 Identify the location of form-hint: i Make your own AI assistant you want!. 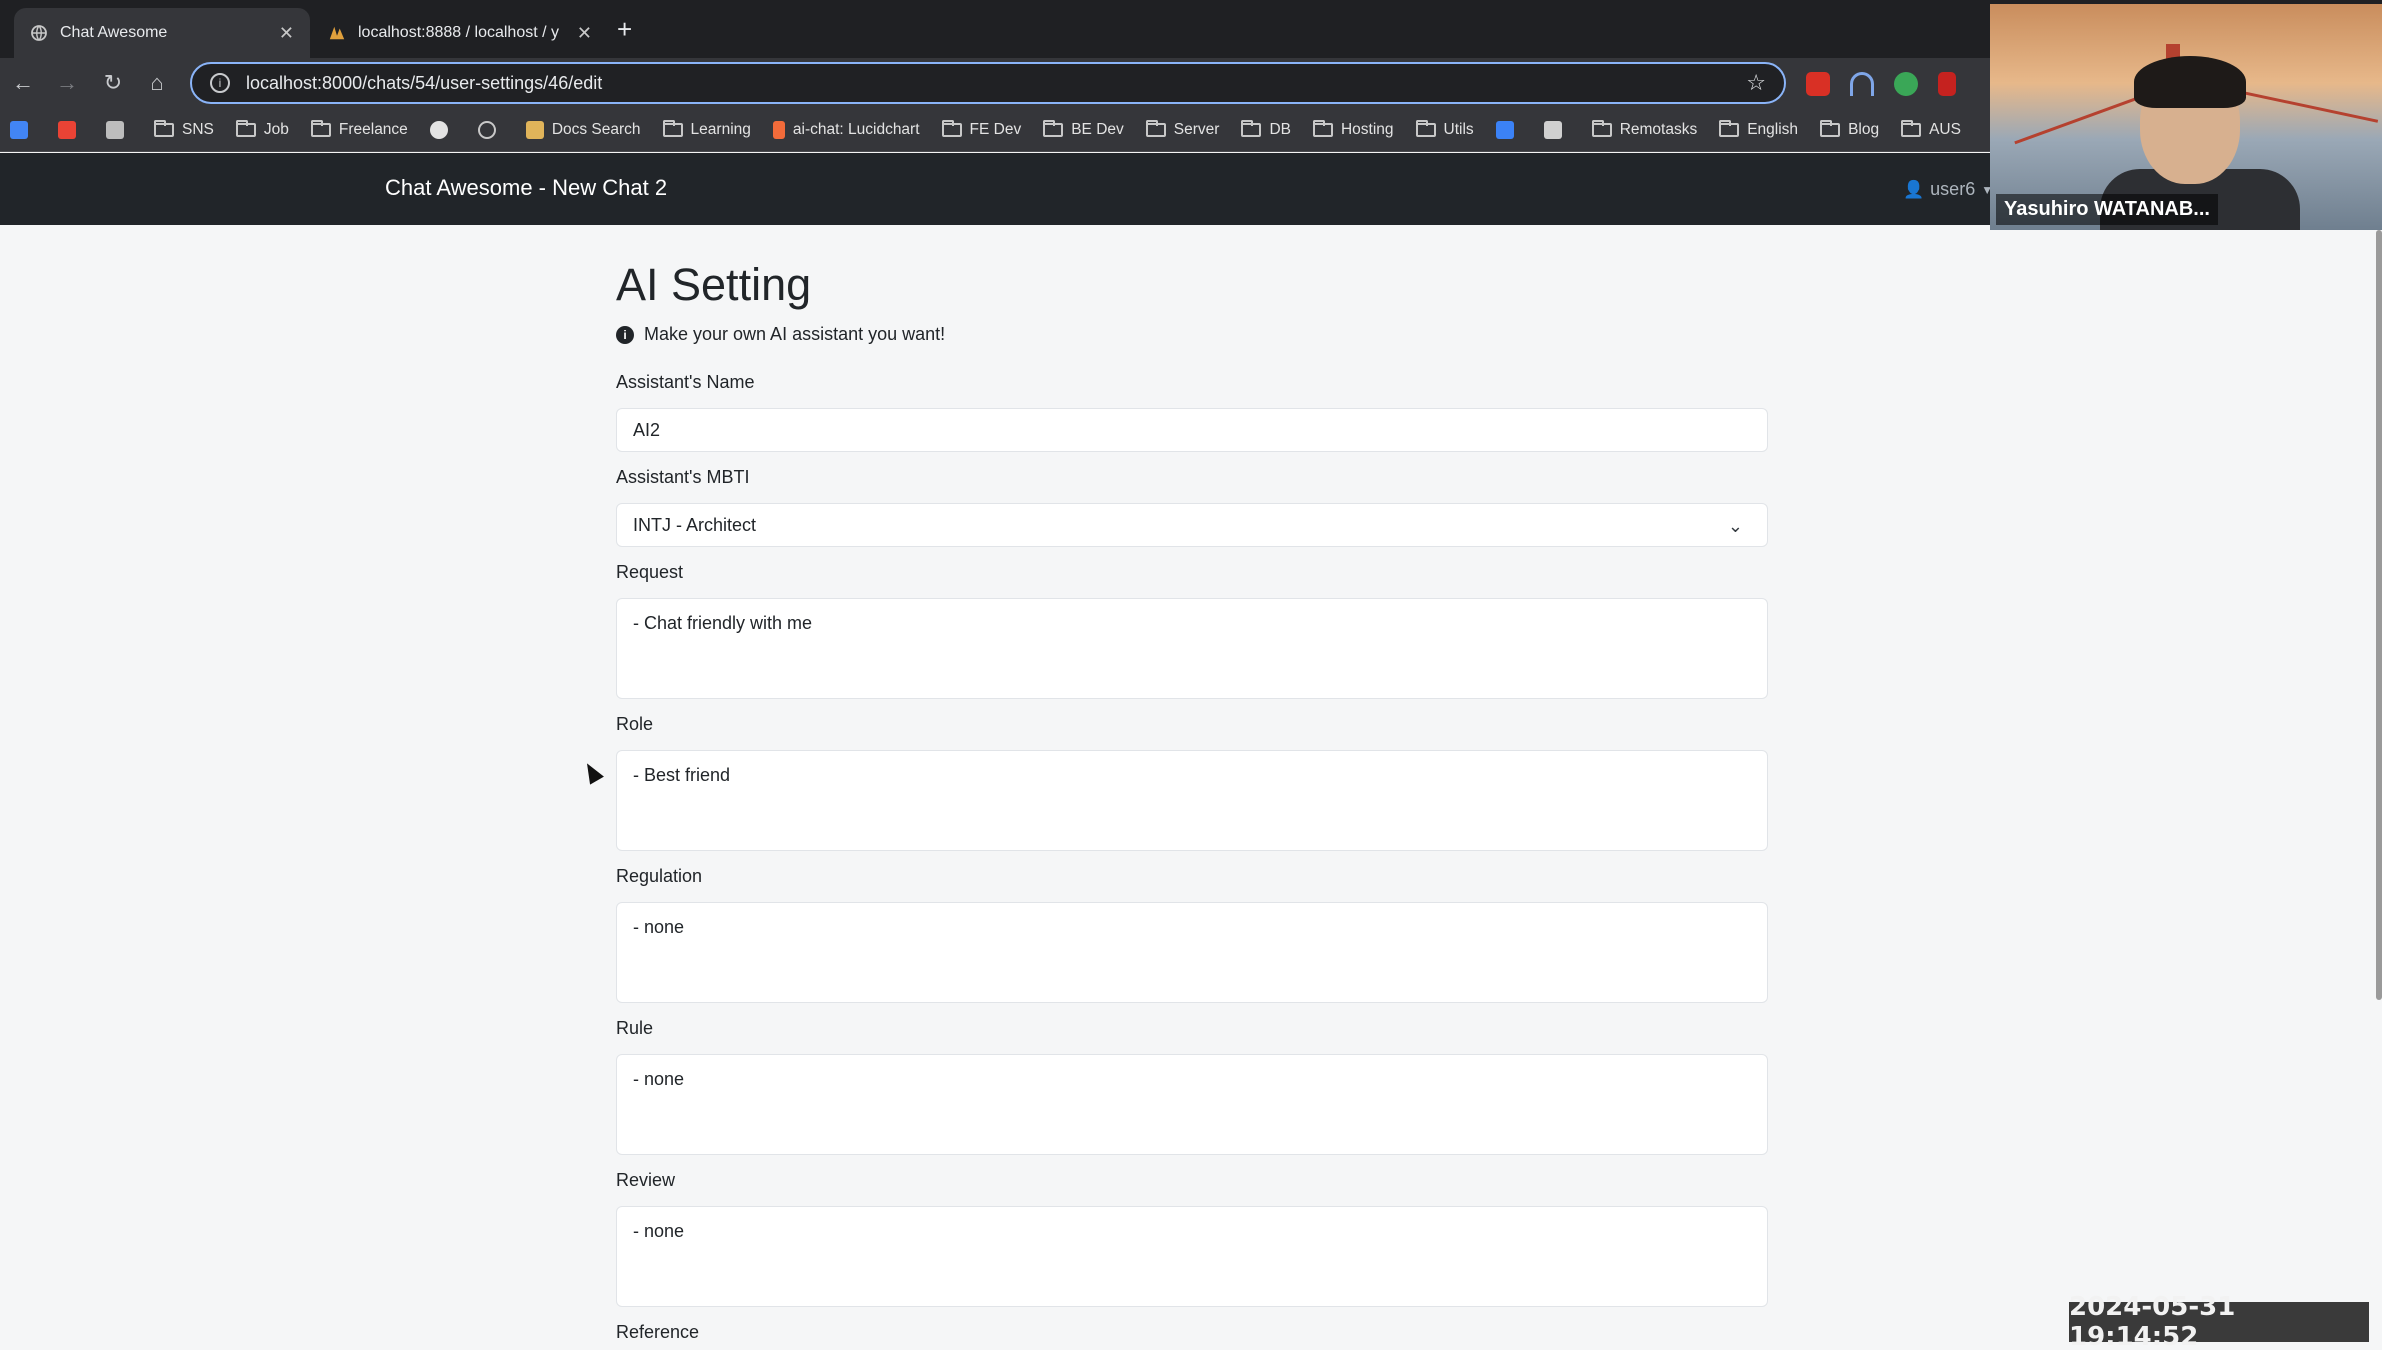
(780, 334).